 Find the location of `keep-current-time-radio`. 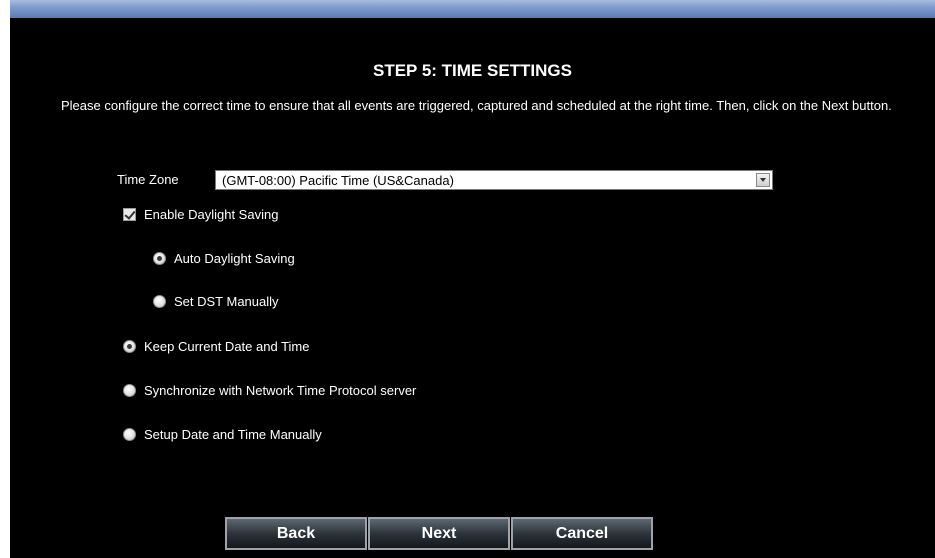

keep-current-time-radio is located at coordinates (129, 346).